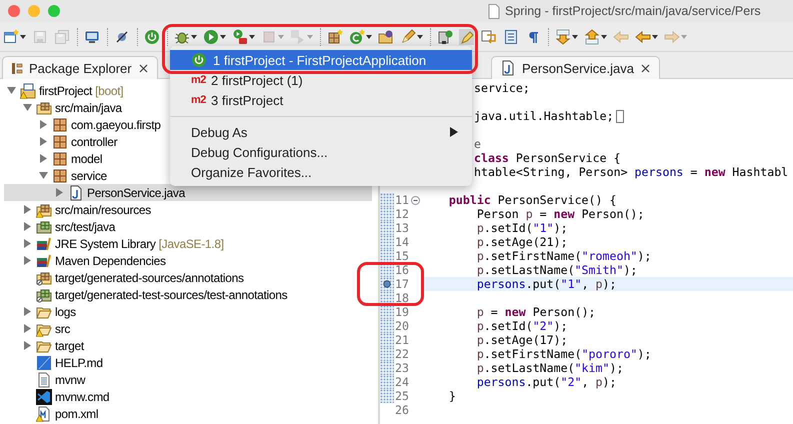 The height and width of the screenshot is (424, 793). I want to click on line-number: 16, so click(401, 270).